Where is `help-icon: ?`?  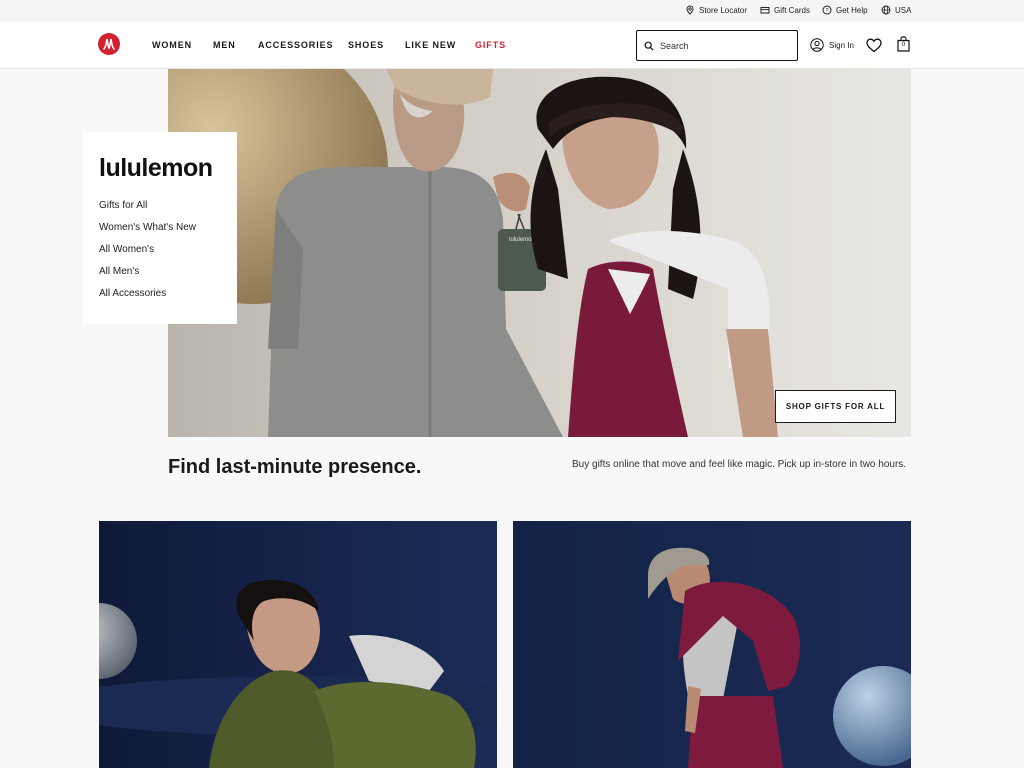
help-icon: ? is located at coordinates (827, 10).